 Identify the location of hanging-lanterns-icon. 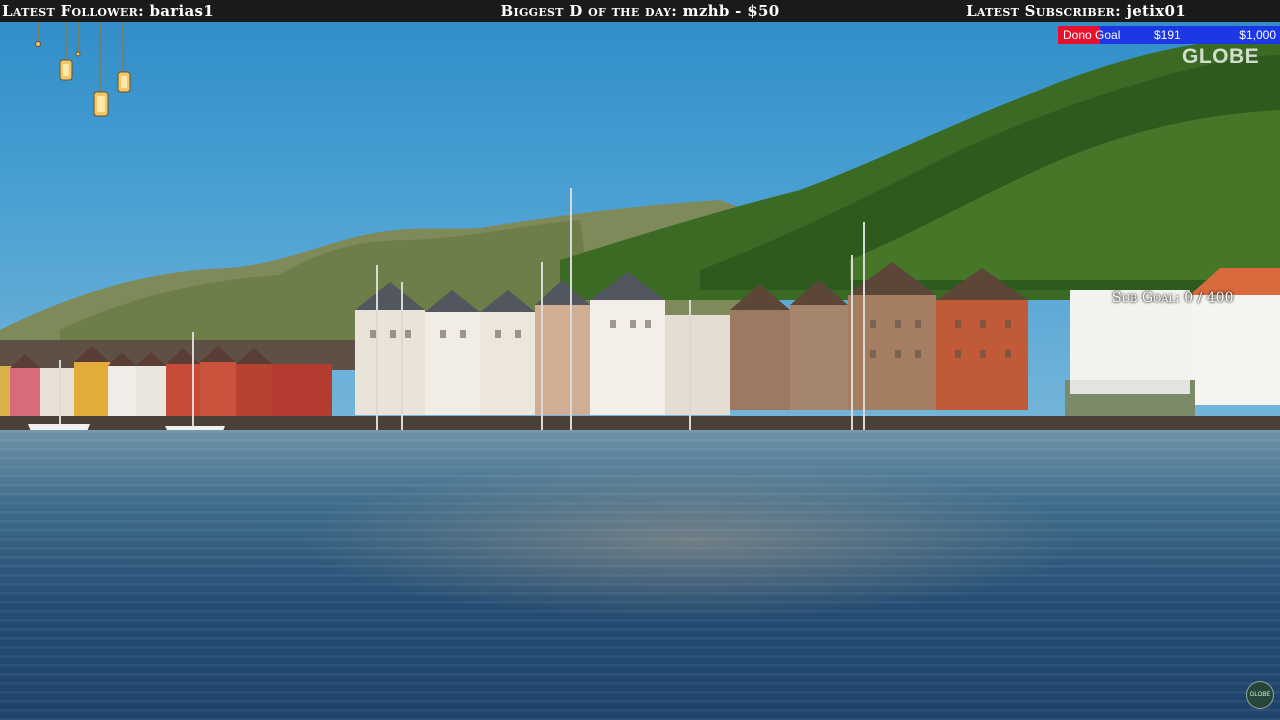
(83, 69).